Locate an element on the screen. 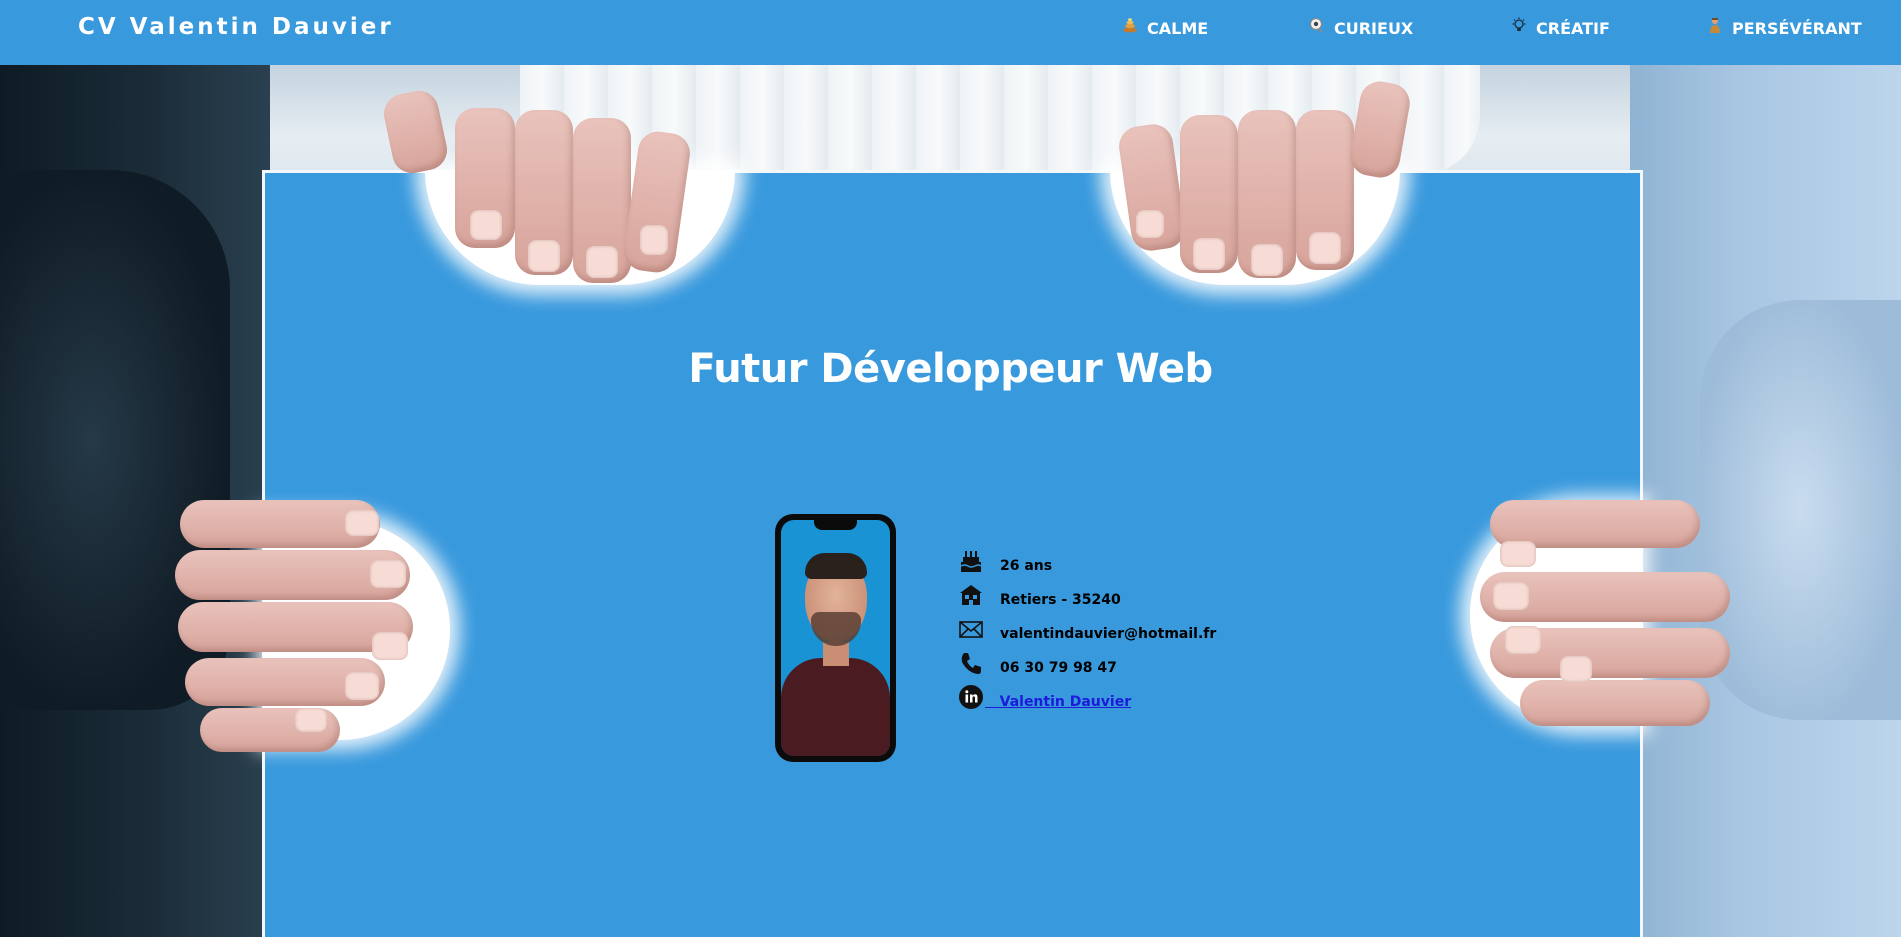 This screenshot has width=1901, height=937. nav-label-calme: CALME is located at coordinates (1178, 28).